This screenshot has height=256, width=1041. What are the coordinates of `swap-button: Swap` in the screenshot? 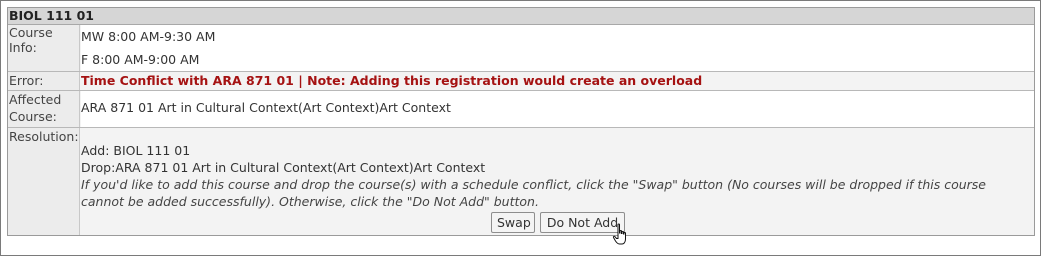 It's located at (513, 222).